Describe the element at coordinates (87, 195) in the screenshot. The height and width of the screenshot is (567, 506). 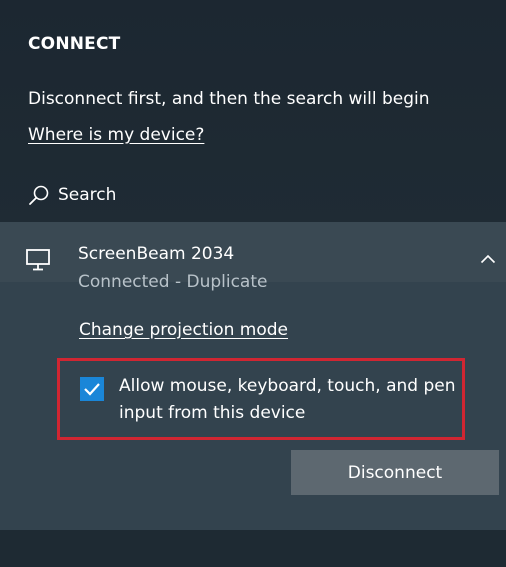
I see `search-label: Search` at that location.